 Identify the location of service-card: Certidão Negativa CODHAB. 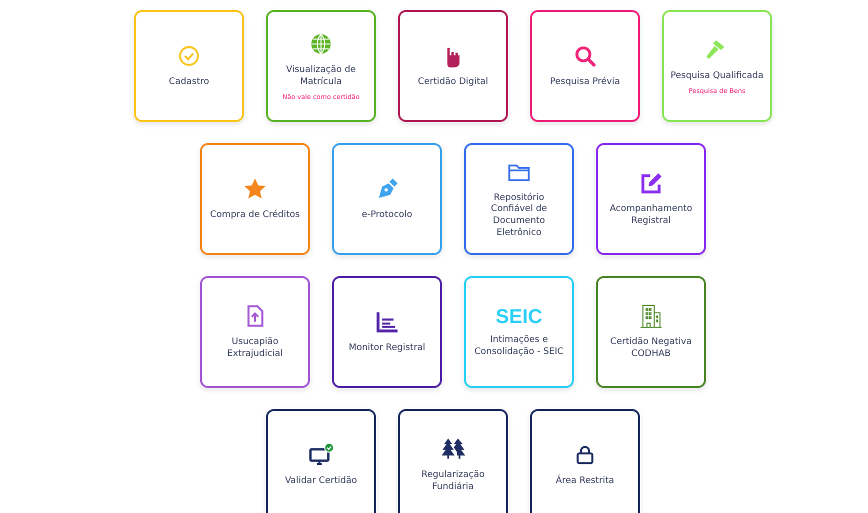
(651, 332).